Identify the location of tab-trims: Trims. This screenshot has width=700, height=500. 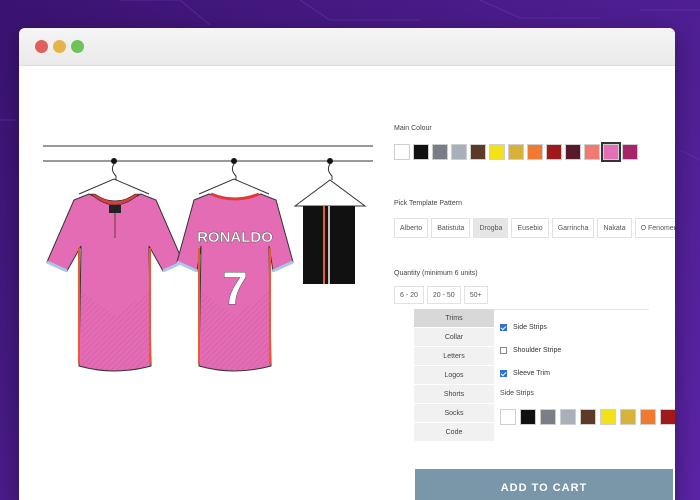
(454, 318).